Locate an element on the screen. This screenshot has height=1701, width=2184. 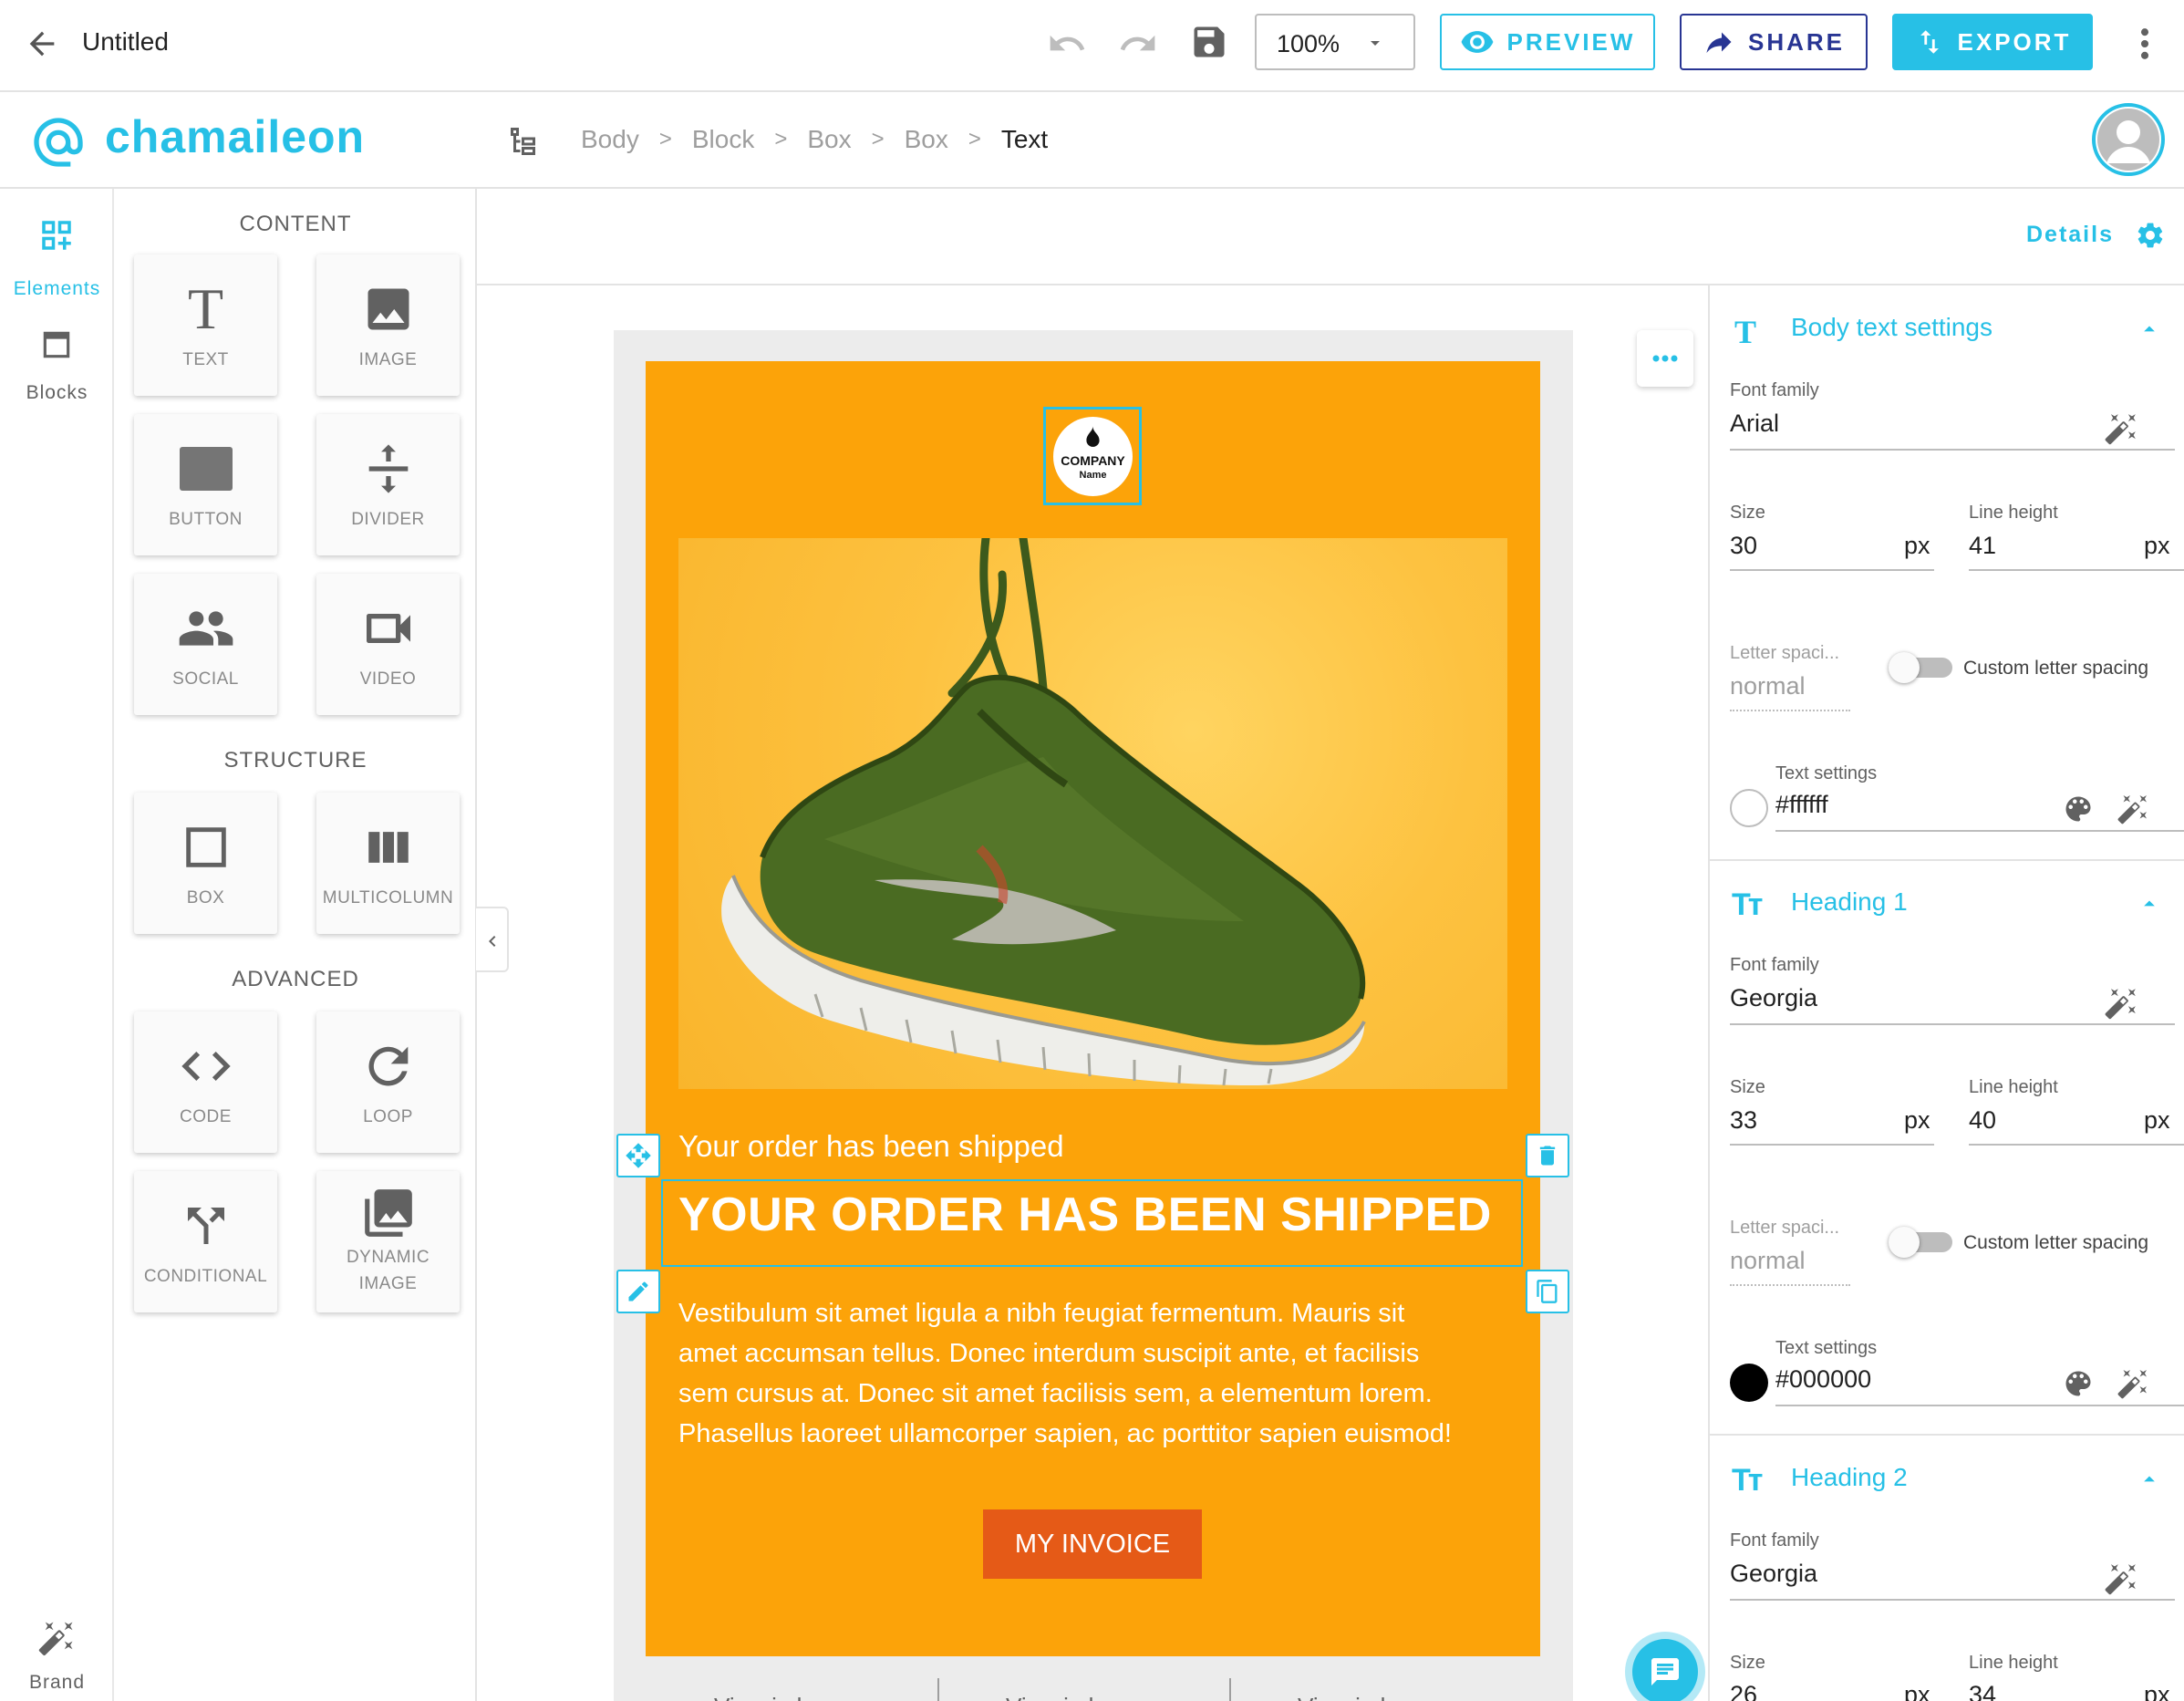
size-input: 33 is located at coordinates (1744, 1120).